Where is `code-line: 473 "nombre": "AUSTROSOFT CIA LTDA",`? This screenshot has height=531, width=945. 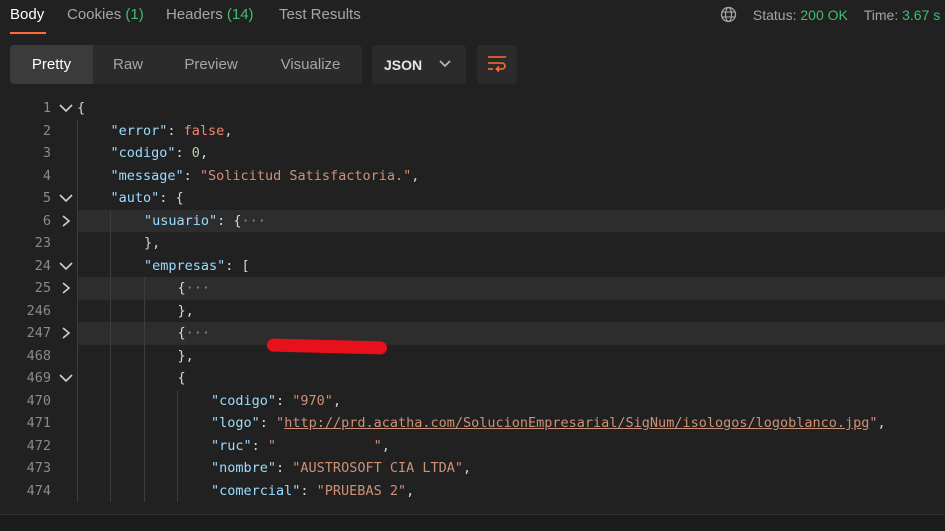
code-line: 473 "nombre": "AUSTROSOFT CIA LTDA", is located at coordinates (472, 468).